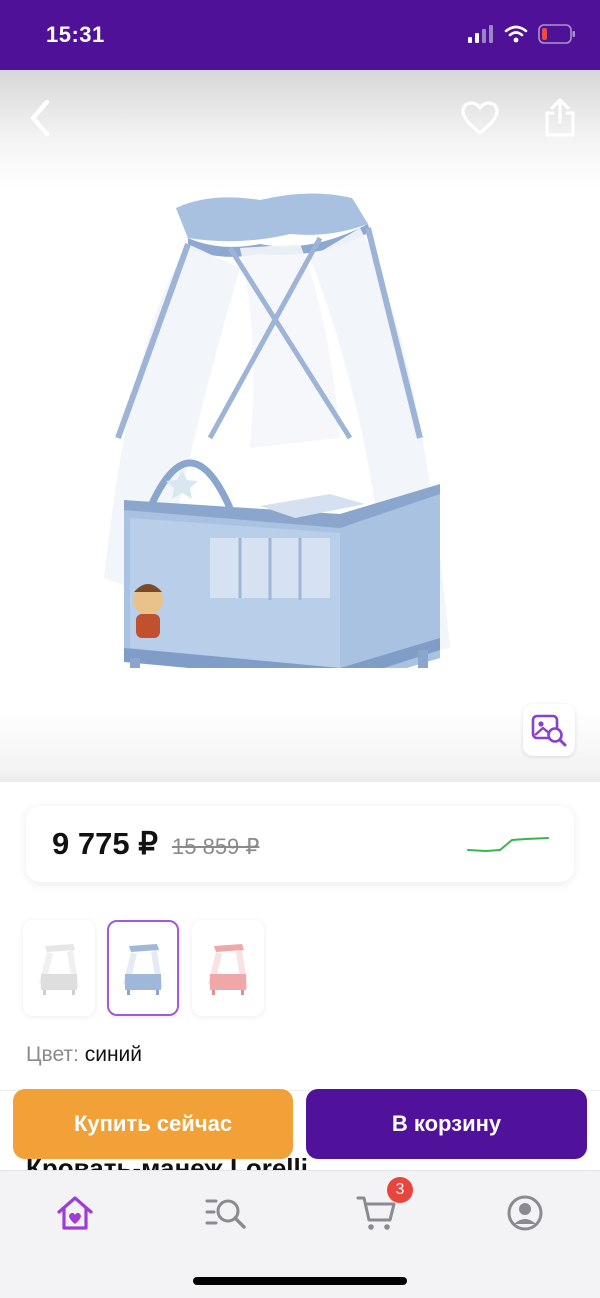 This screenshot has width=600, height=1298. Describe the element at coordinates (380, 1206) in the screenshot. I see `nav-cart: 3` at that location.